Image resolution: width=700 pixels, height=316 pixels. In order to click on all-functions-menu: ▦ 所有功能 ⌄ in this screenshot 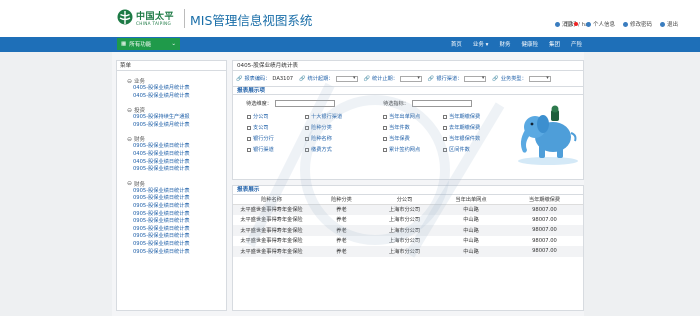, I will do `click(148, 44)`.